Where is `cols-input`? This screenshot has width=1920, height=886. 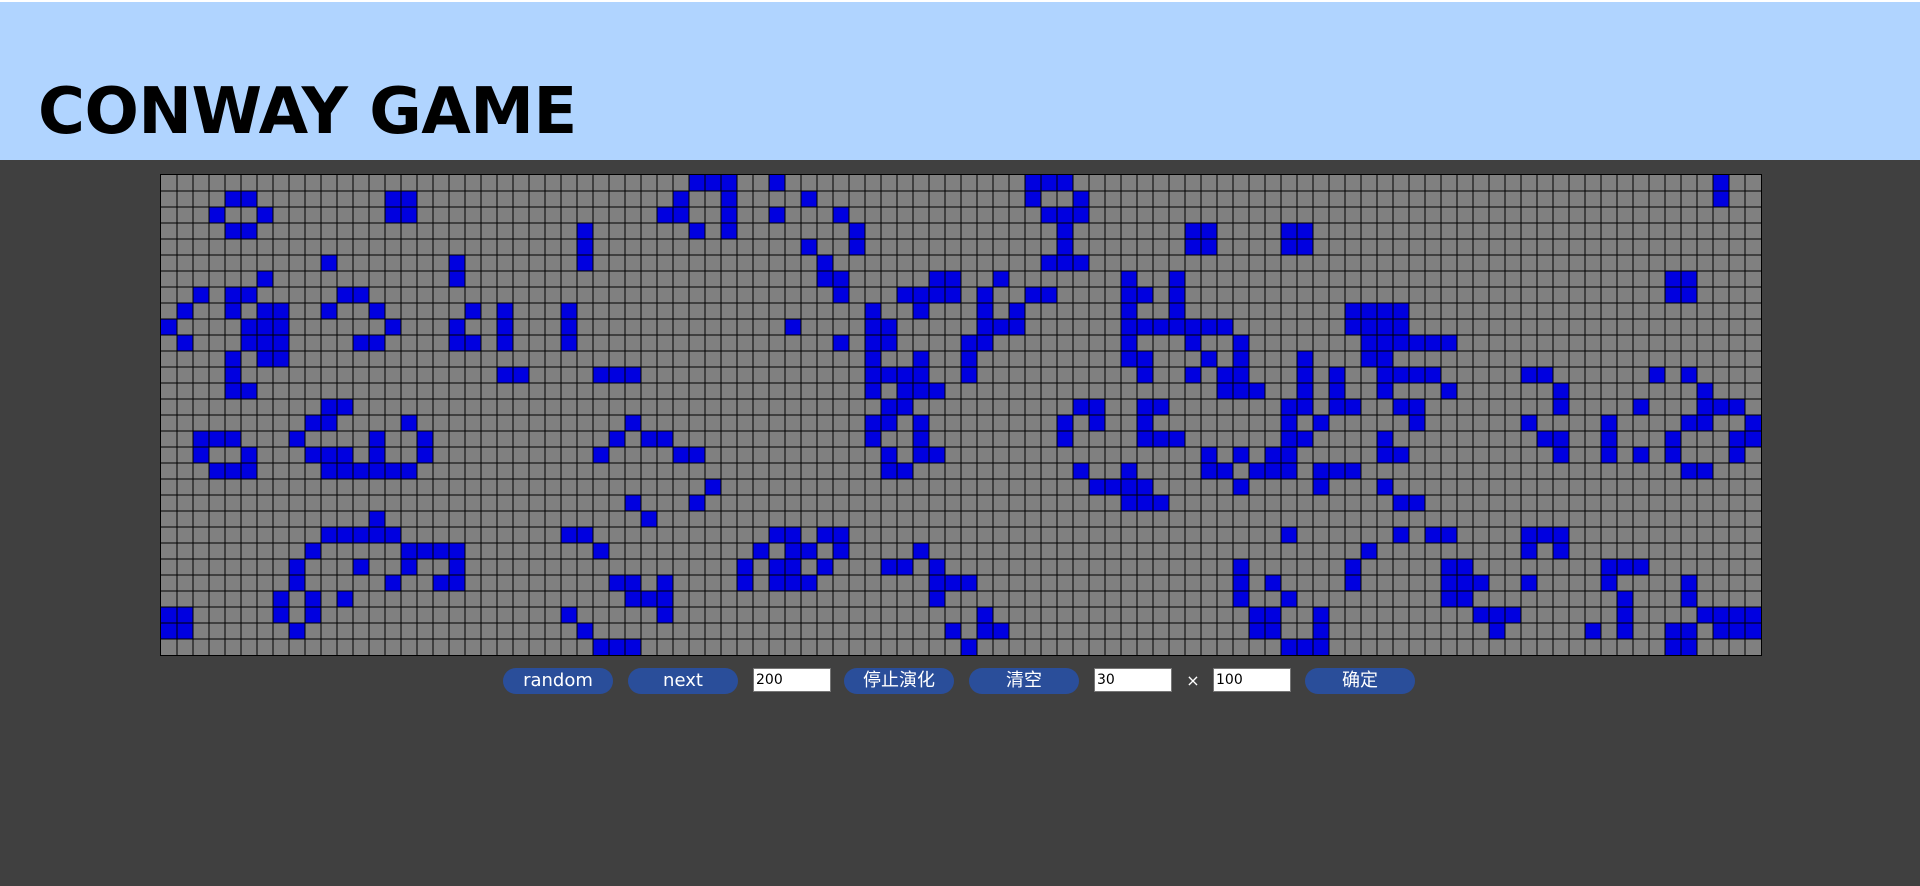
cols-input is located at coordinates (1252, 680).